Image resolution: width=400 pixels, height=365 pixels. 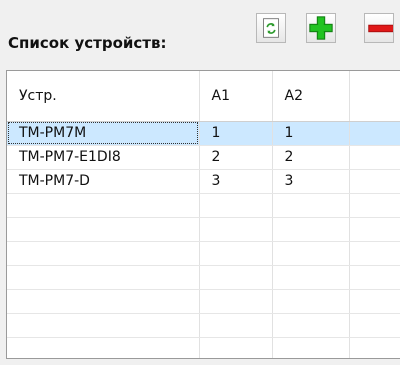 I want to click on column-header-device: Устр., so click(x=103, y=96).